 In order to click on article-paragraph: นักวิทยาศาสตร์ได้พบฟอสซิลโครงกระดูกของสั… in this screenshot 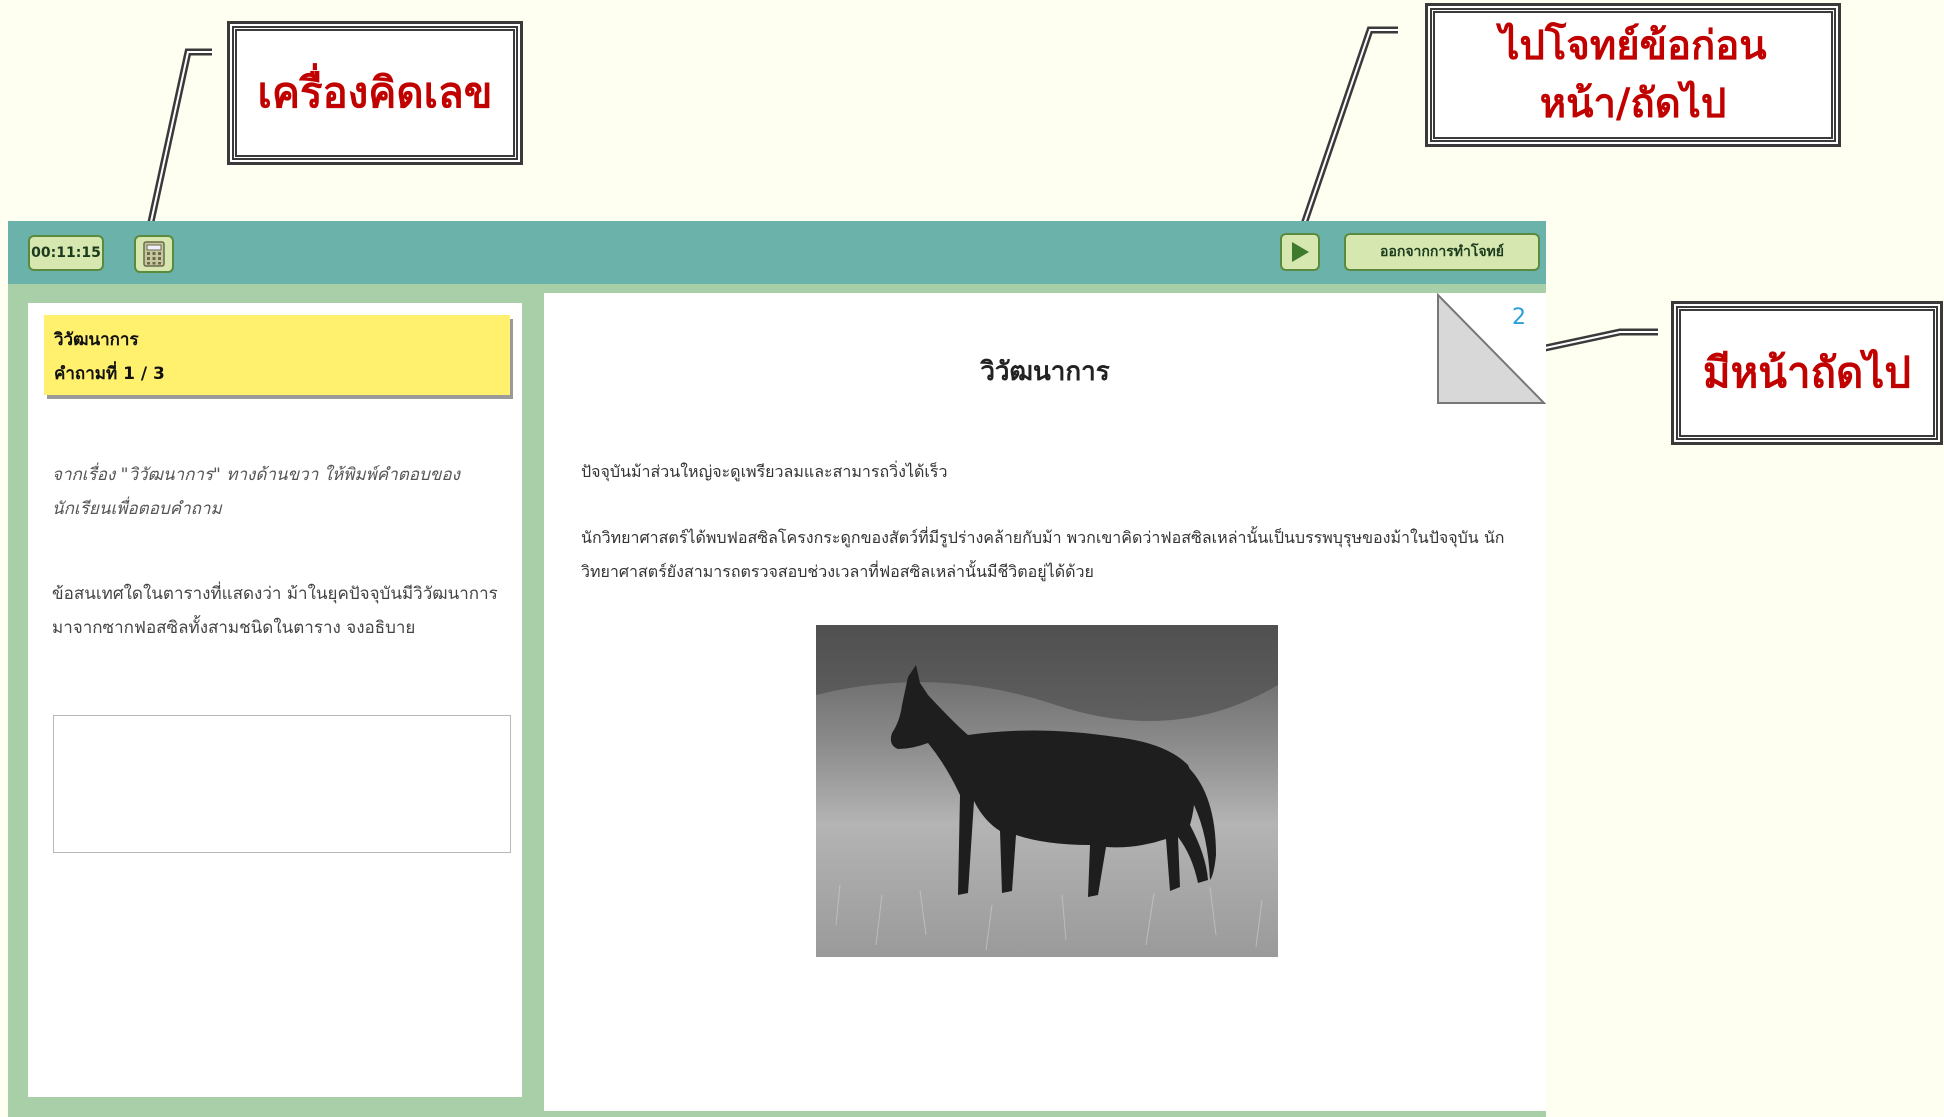, I will do `click(1043, 554)`.